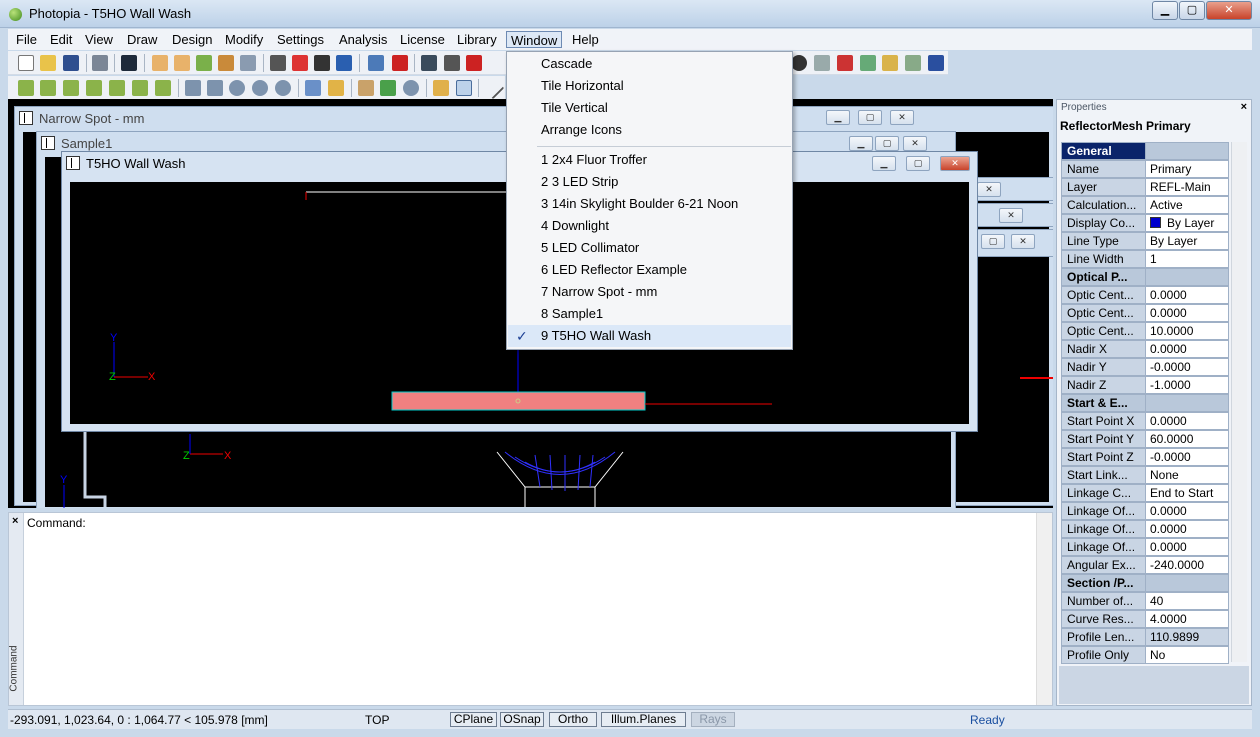  Describe the element at coordinates (1145, 565) in the screenshot. I see `property-row: Angular Ex... -240.0000` at that location.